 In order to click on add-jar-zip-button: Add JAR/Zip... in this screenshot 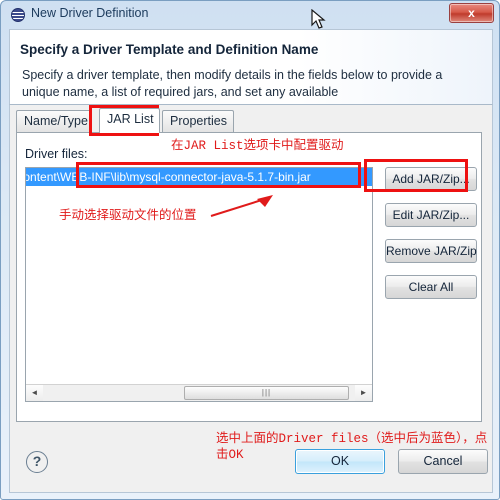, I will do `click(431, 179)`.